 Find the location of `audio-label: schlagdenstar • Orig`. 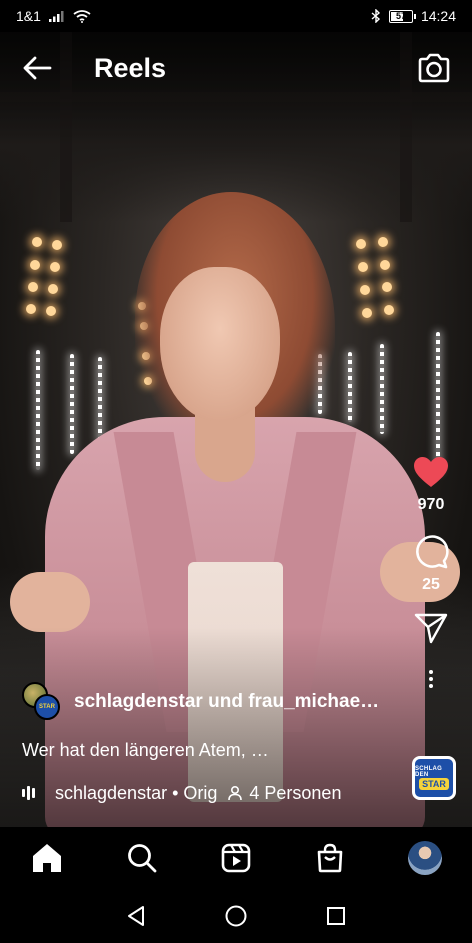

audio-label: schlagdenstar • Orig is located at coordinates (136, 793).